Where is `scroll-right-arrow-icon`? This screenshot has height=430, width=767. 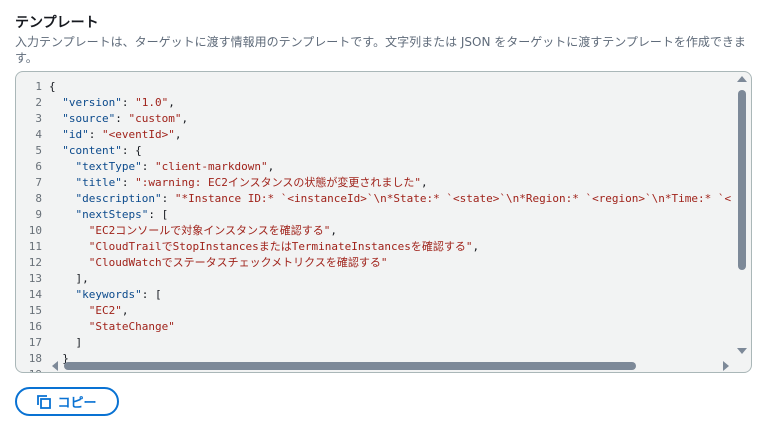 scroll-right-arrow-icon is located at coordinates (726, 366).